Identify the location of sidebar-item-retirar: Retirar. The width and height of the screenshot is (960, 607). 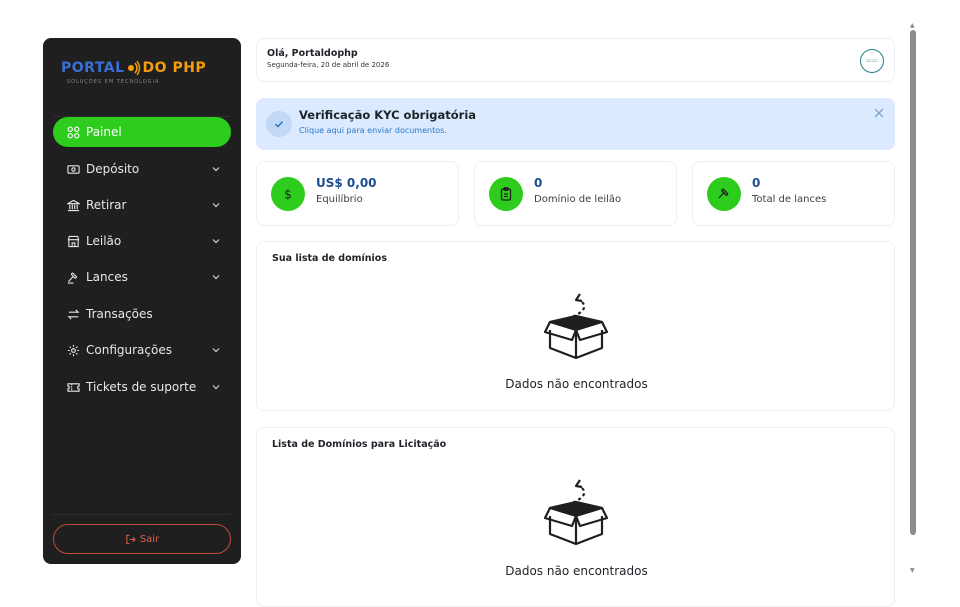
(142, 205).